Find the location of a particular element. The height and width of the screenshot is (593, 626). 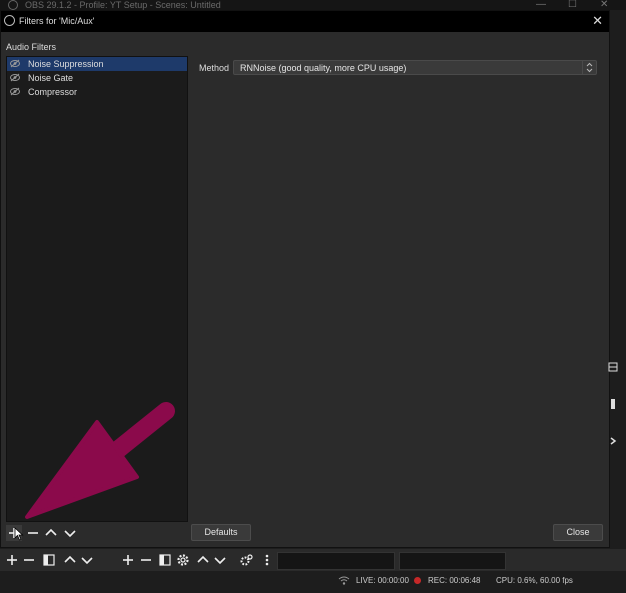

rec-indicator-icon is located at coordinates (417, 580).